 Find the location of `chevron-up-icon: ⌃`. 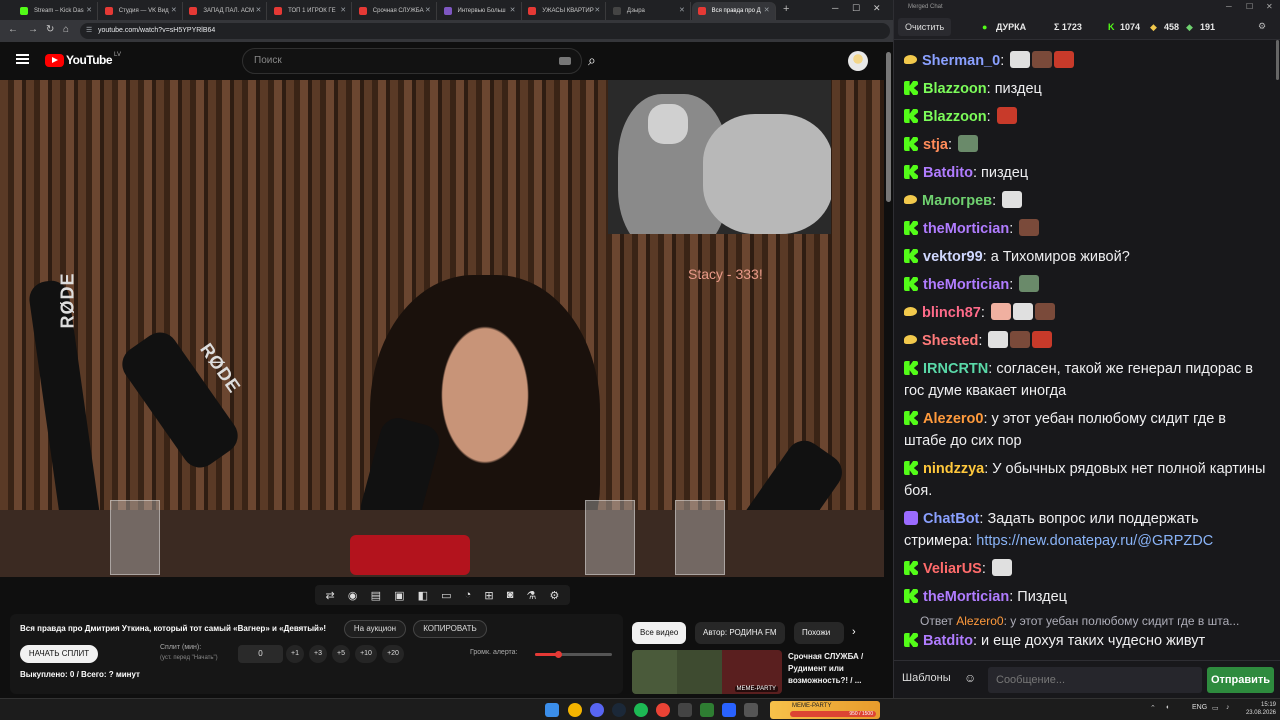

chevron-up-icon: ⌃ is located at coordinates (1153, 708).